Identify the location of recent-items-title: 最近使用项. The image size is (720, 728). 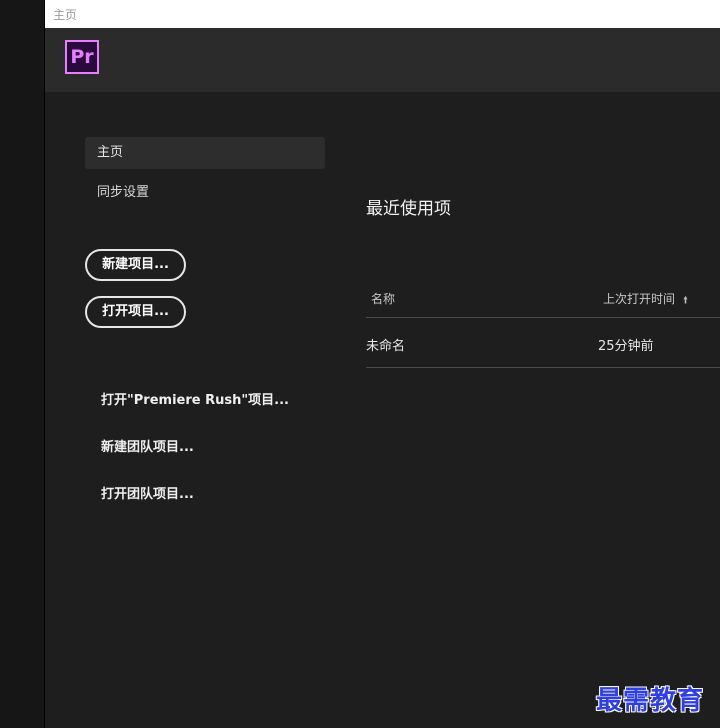
(408, 209).